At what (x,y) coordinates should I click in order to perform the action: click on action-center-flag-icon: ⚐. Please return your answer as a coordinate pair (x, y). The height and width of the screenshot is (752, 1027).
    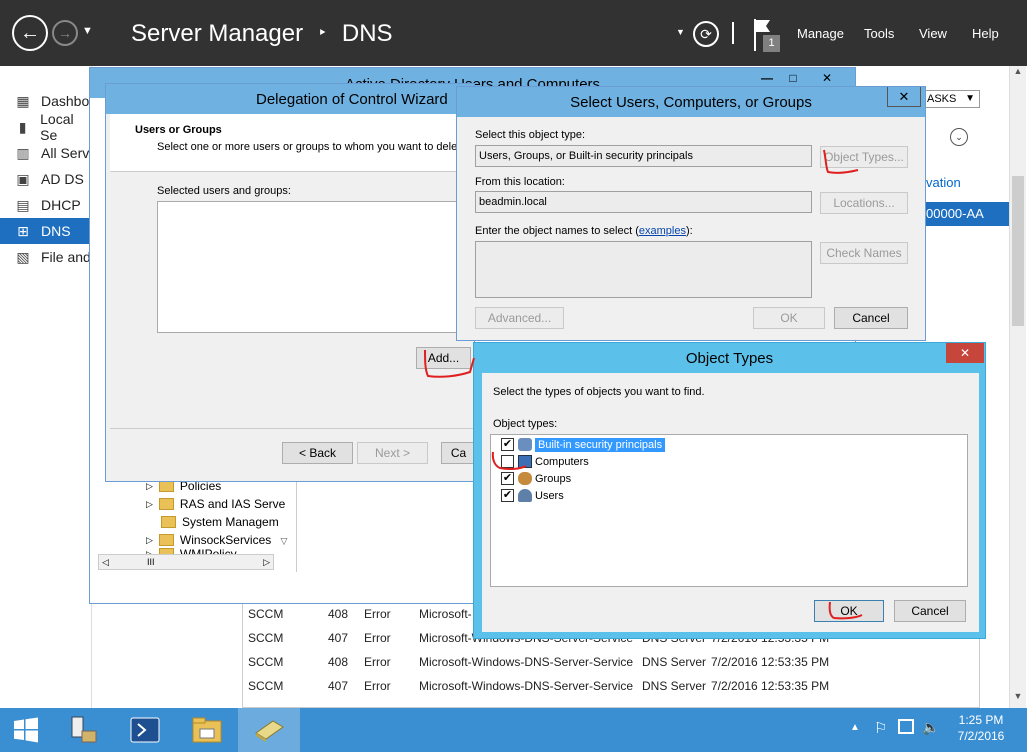
    Looking at the image, I should click on (880, 728).